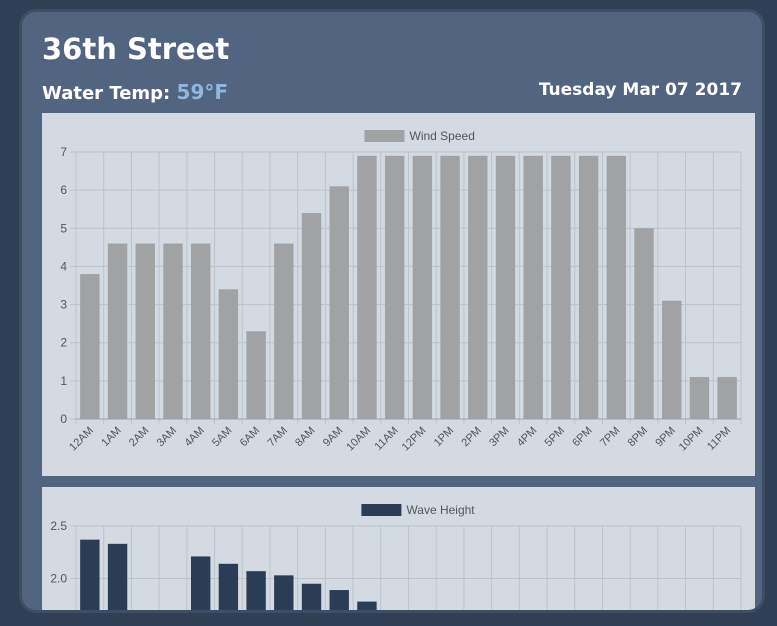  What do you see at coordinates (691, 439) in the screenshot?
I see `x-tick-label: 10PM` at bounding box center [691, 439].